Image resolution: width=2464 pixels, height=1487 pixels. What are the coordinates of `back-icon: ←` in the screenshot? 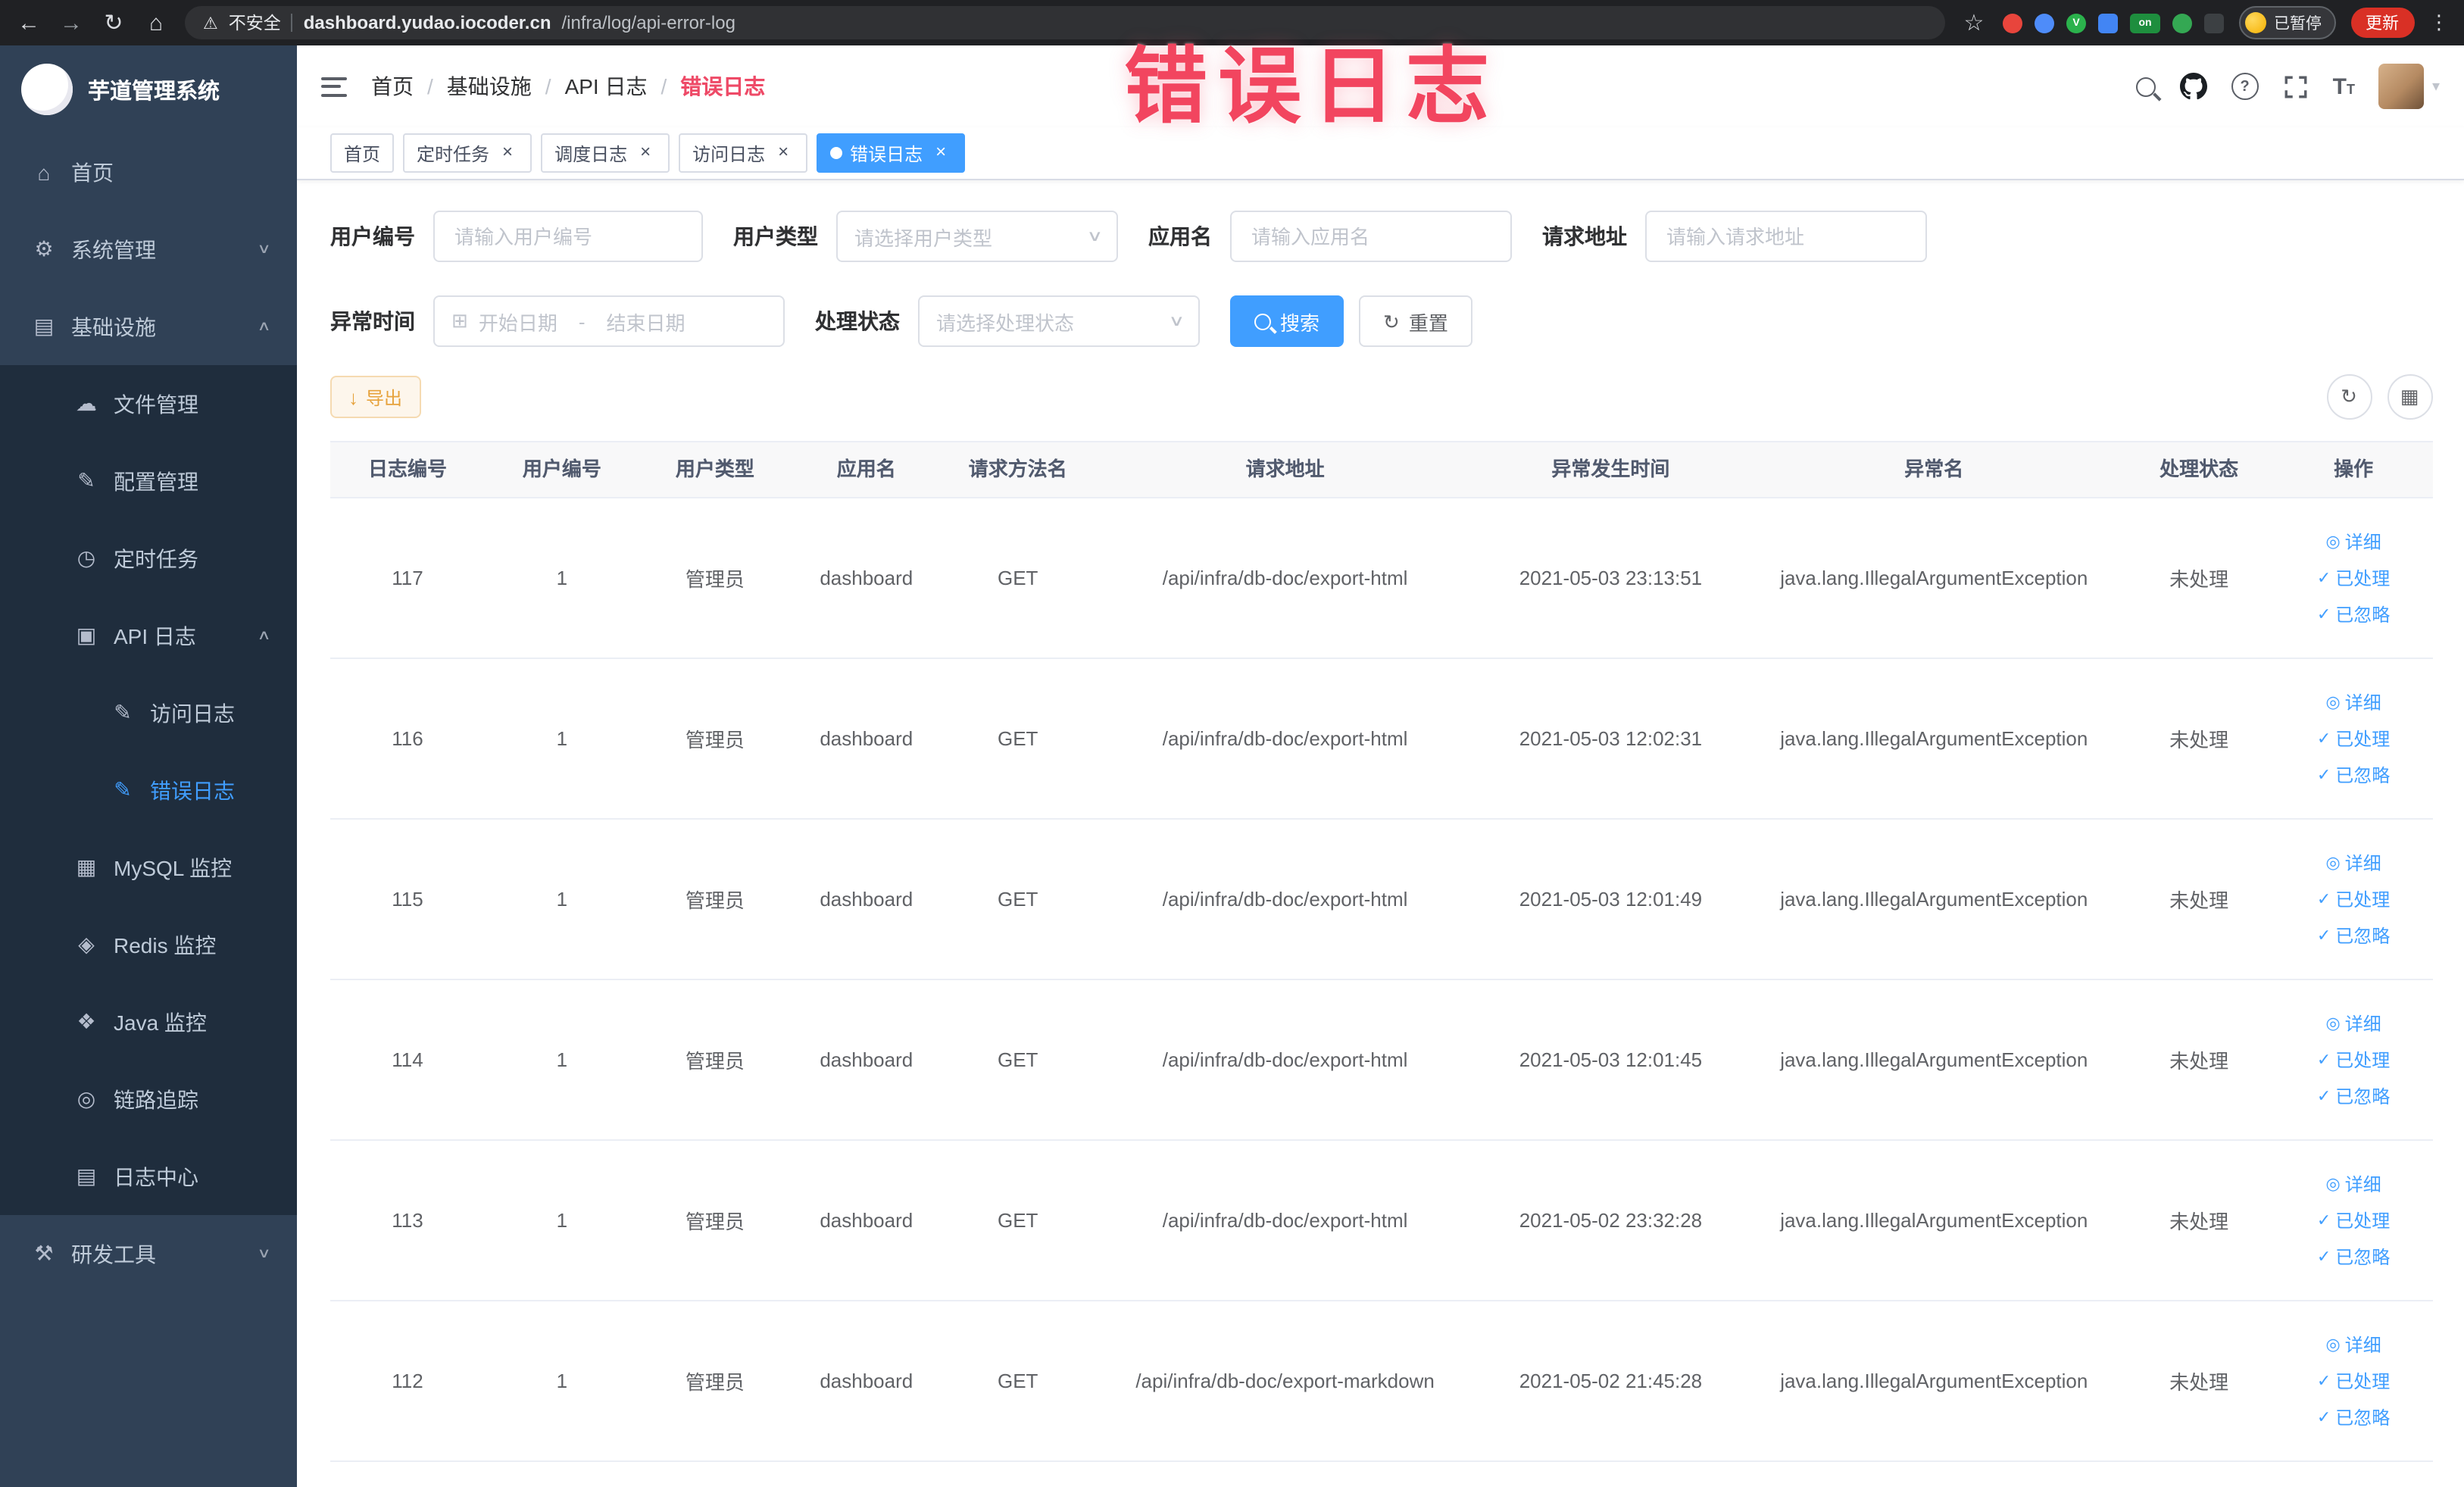 It's located at (28, 22).